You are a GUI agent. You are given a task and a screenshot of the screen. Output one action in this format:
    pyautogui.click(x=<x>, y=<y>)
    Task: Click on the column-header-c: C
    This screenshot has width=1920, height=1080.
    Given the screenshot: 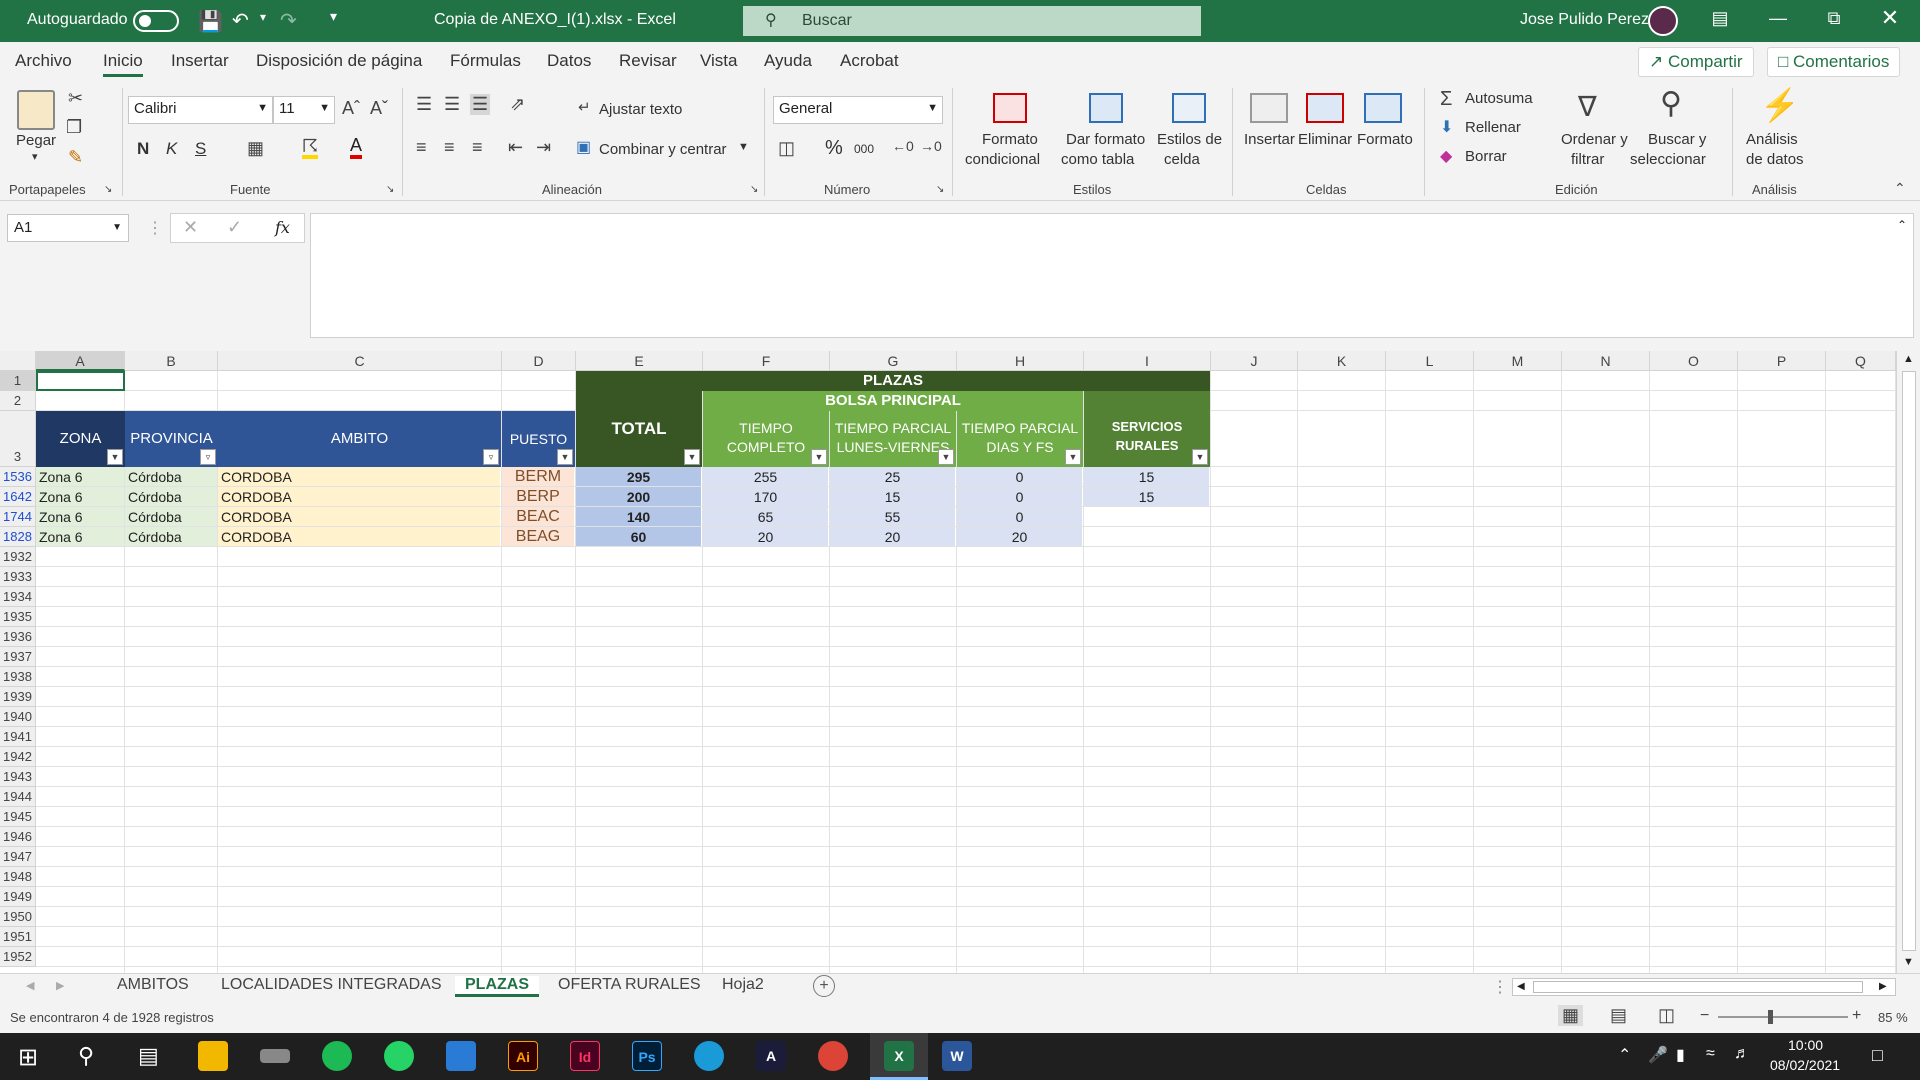 What is the action you would take?
    pyautogui.click(x=360, y=361)
    